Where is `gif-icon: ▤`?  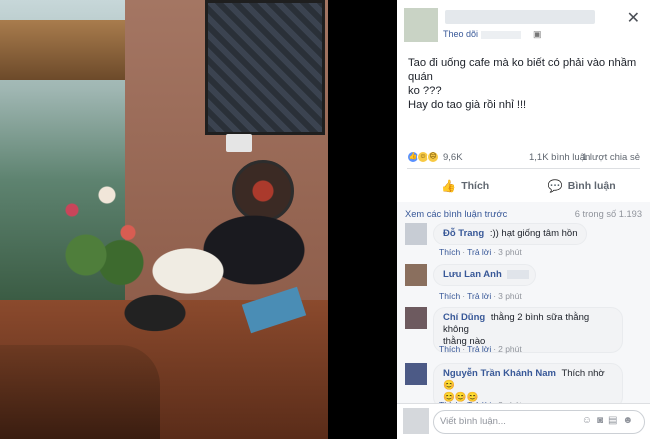 gif-icon: ▤ is located at coordinates (615, 420).